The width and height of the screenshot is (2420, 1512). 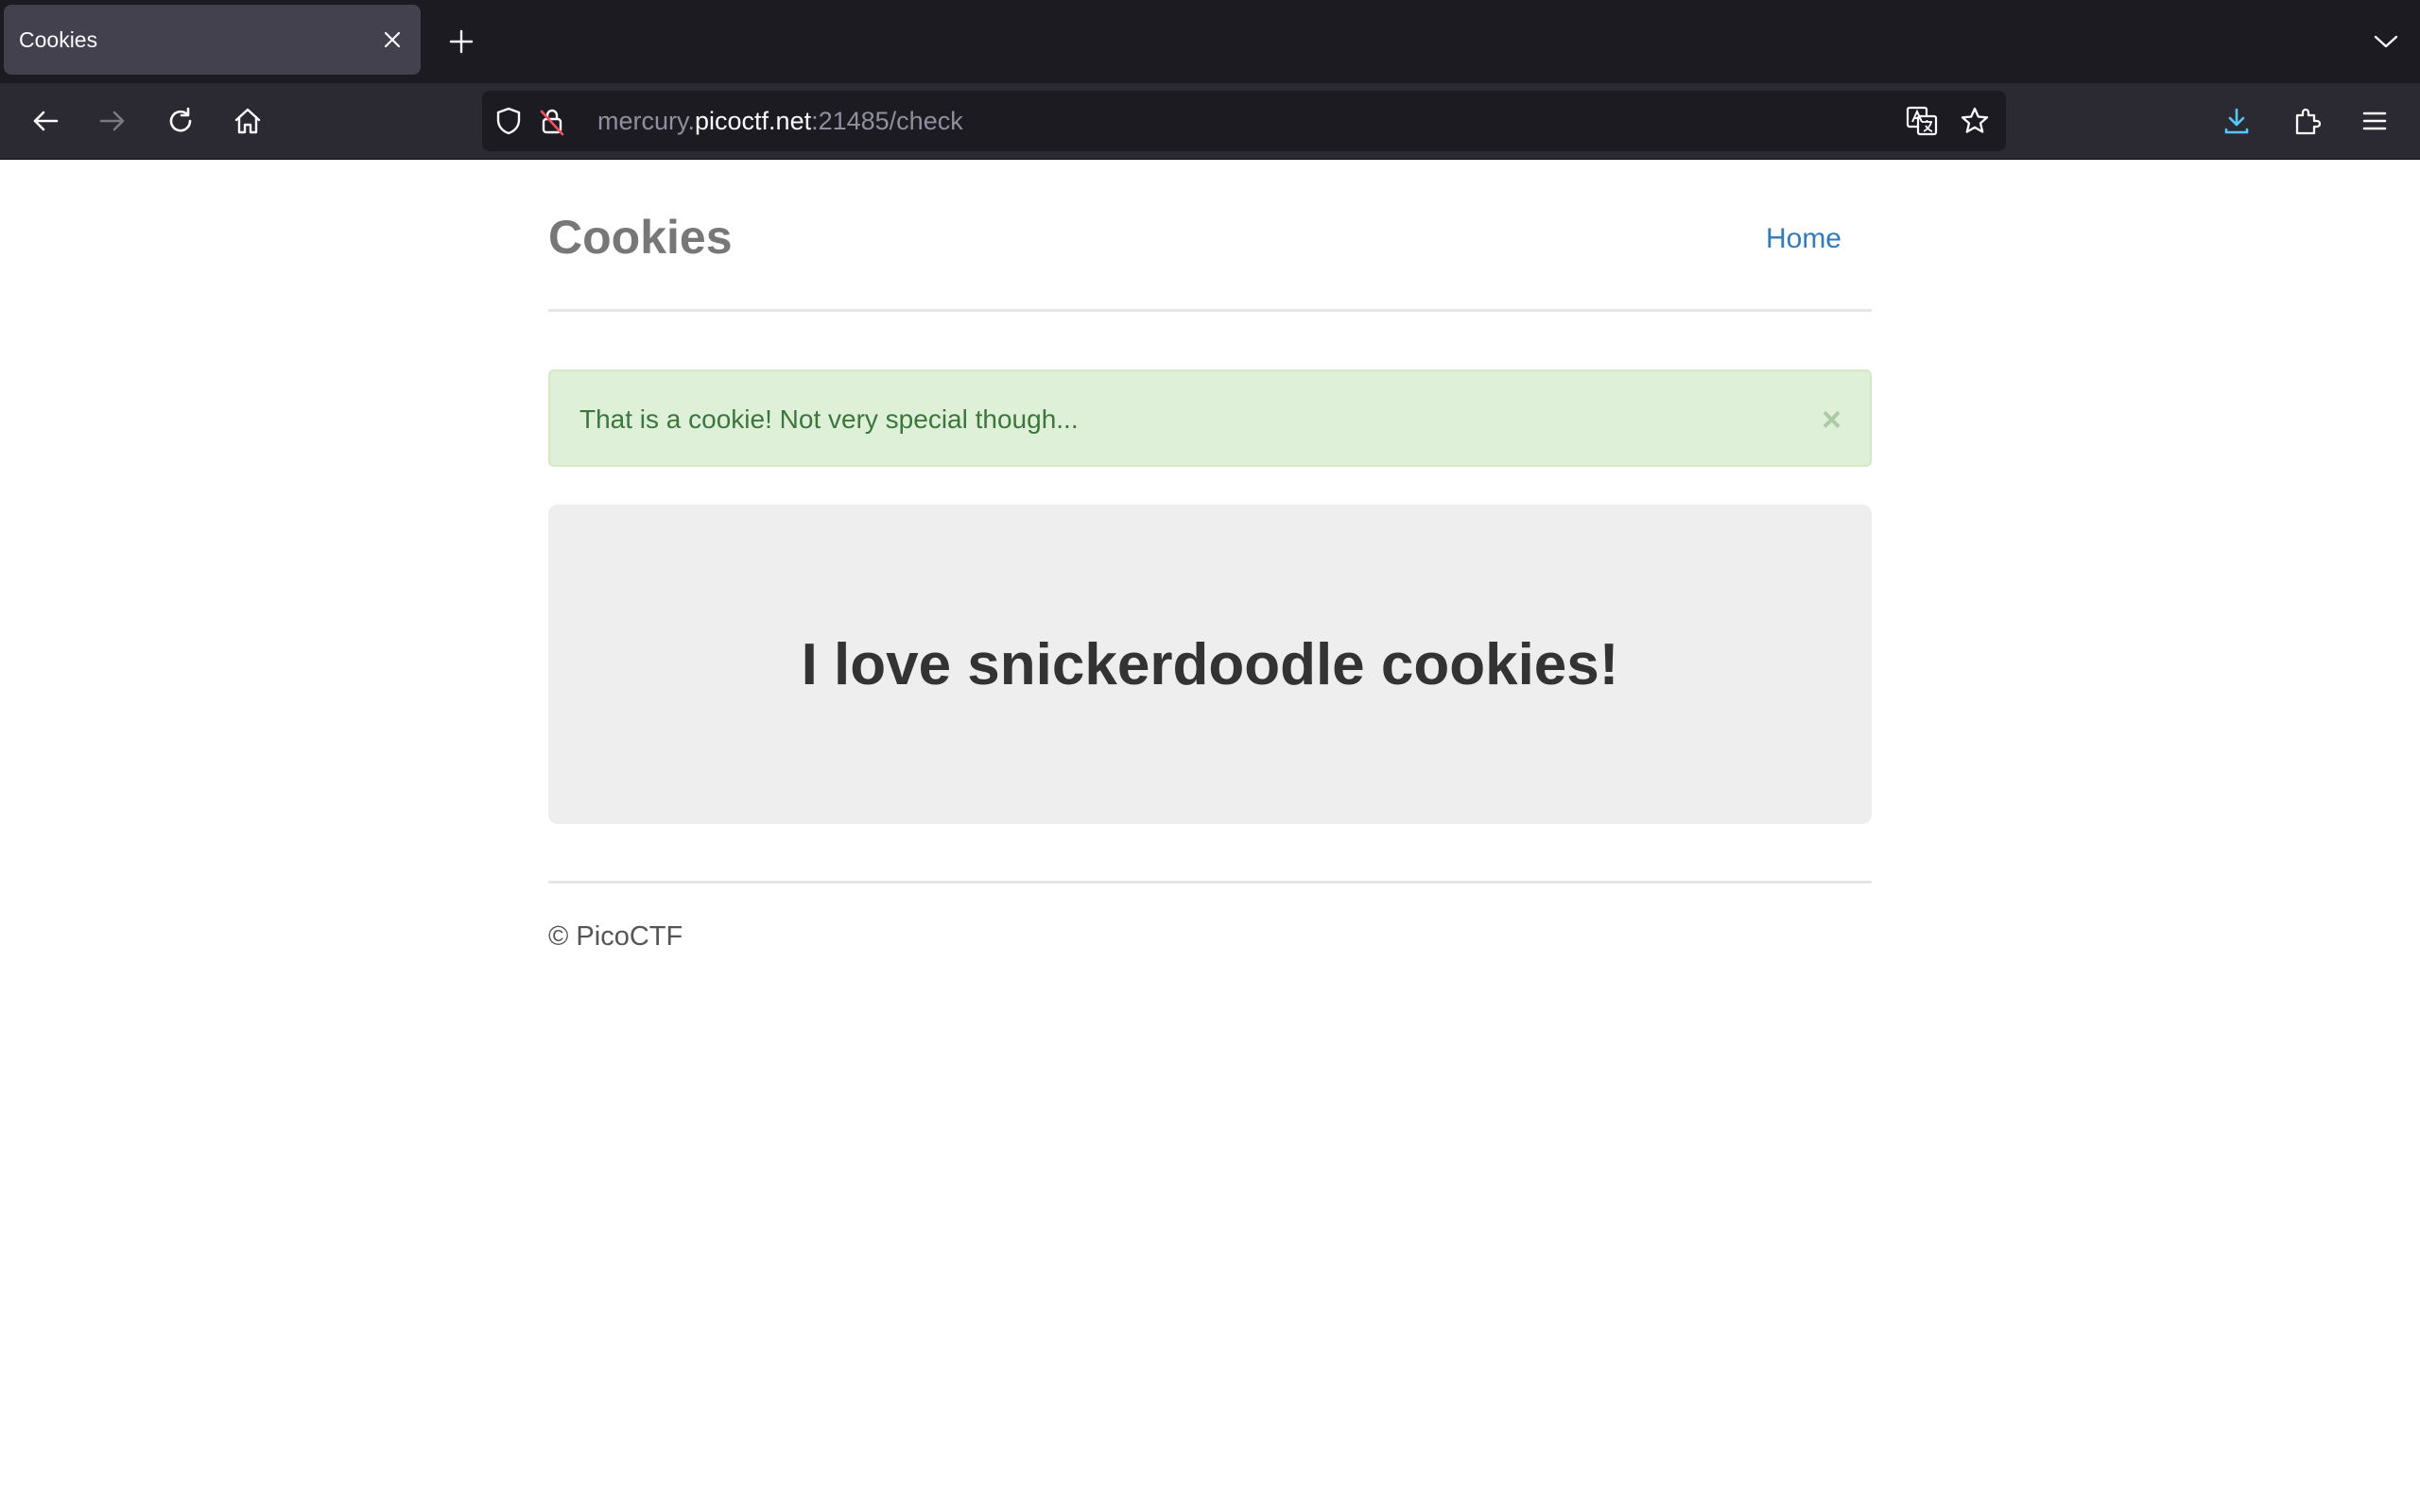 What do you see at coordinates (1803, 239) in the screenshot?
I see `nav-home-link: Home` at bounding box center [1803, 239].